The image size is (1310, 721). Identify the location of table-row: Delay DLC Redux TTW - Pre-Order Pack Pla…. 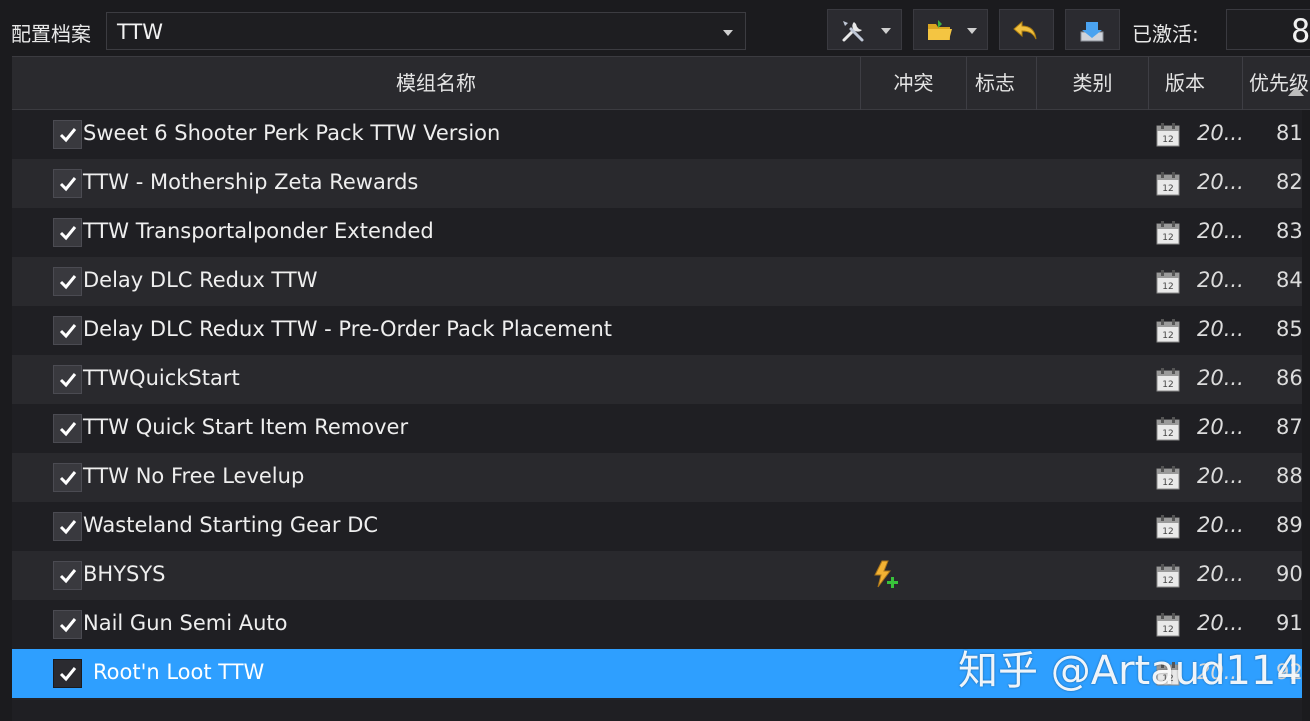
(661, 330).